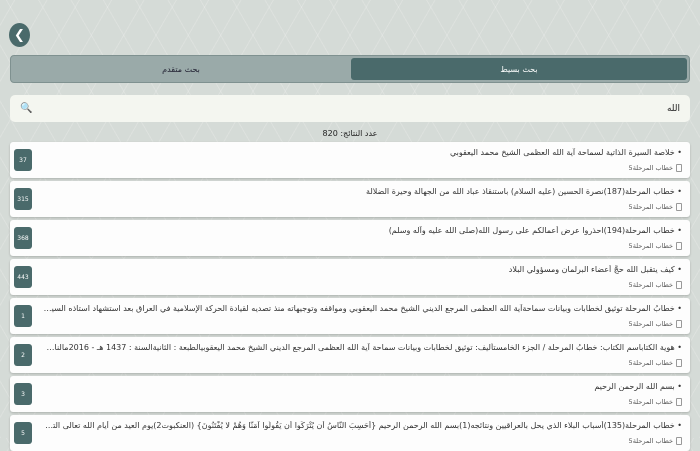  Describe the element at coordinates (23, 433) in the screenshot. I see `hit-count-badge: 5` at that location.